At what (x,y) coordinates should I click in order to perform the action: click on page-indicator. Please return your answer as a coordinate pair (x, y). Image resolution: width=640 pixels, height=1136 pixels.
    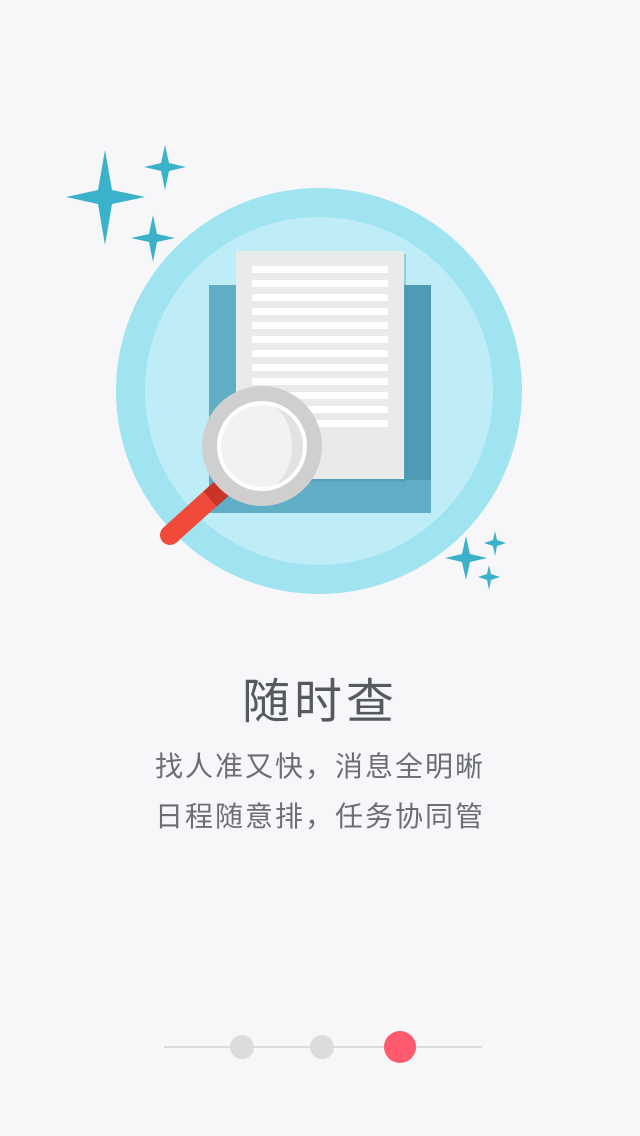
    Looking at the image, I should click on (323, 1047).